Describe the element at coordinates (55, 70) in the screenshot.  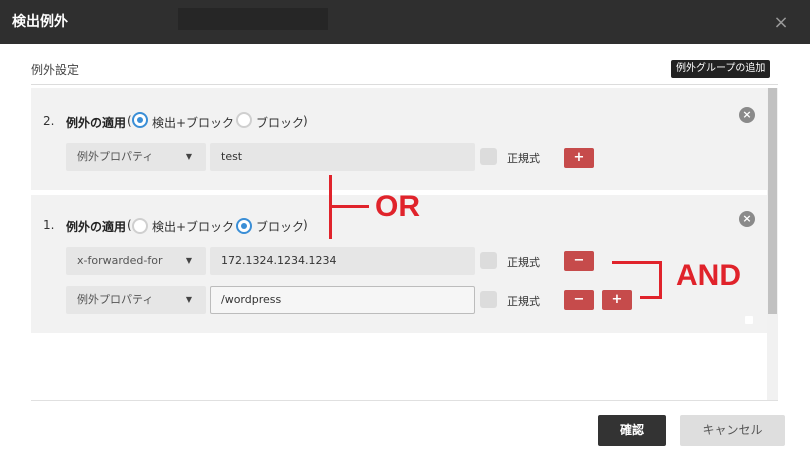
I see `section-label: 例外設定` at that location.